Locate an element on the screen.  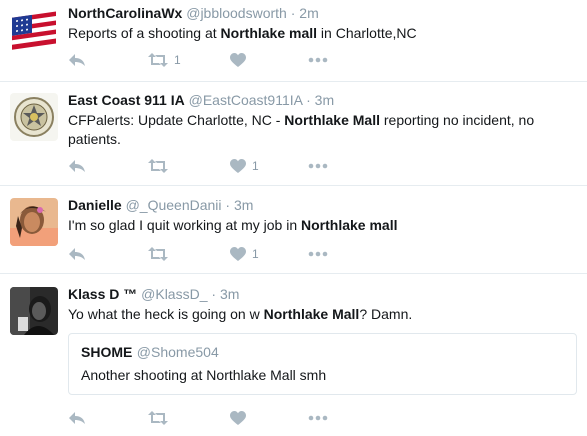
quoted-display-name: SHOME is located at coordinates (107, 352).